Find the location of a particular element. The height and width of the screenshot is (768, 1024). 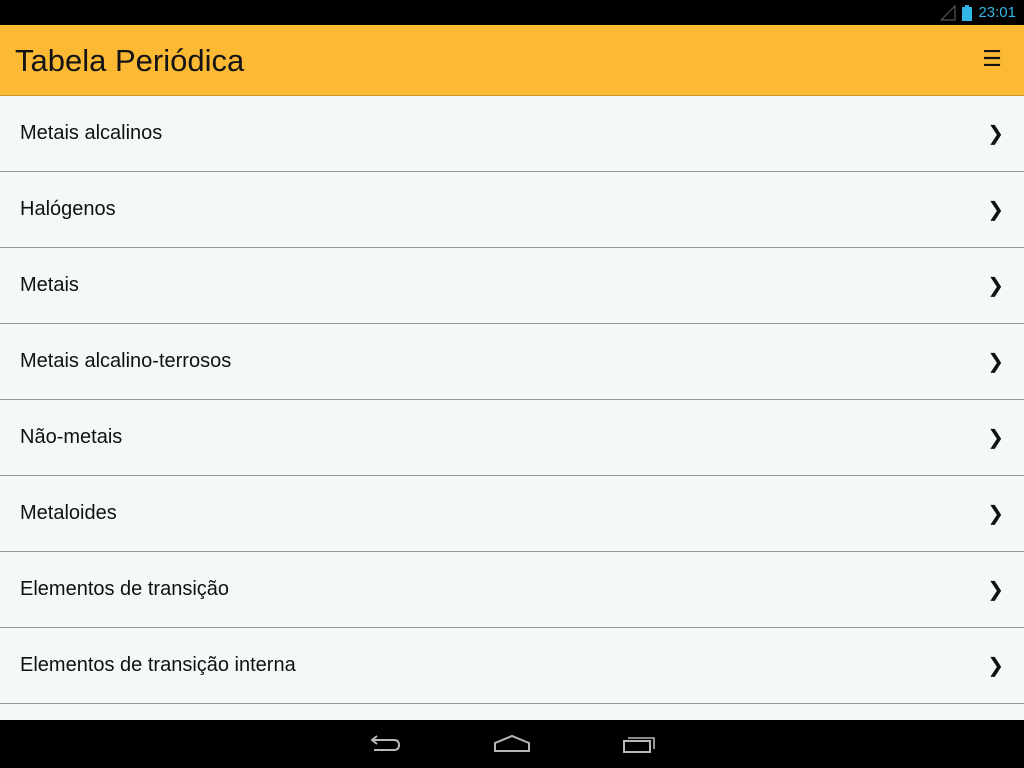

list-item-elementos-de-transicao-interna: Elementos de transição interna ❯ is located at coordinates (512, 666).